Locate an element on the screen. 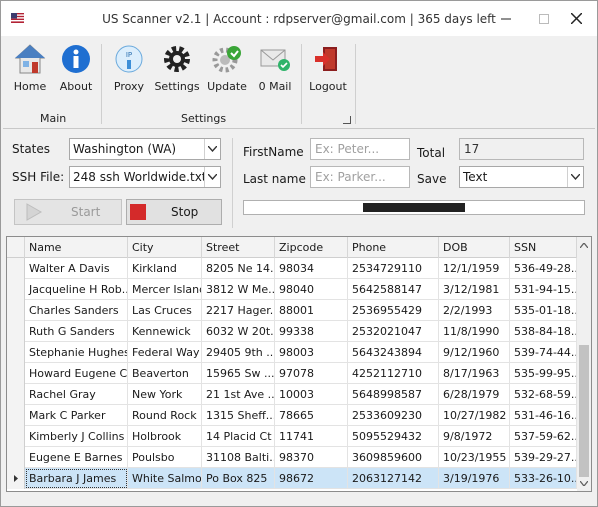  cell-city: New York is located at coordinates (165, 394).